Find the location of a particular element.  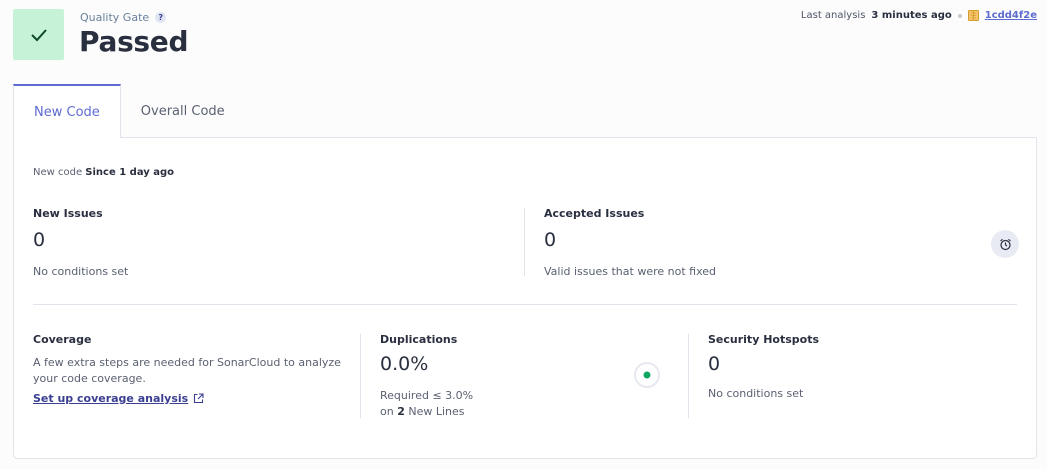

commit-icon is located at coordinates (973, 15).